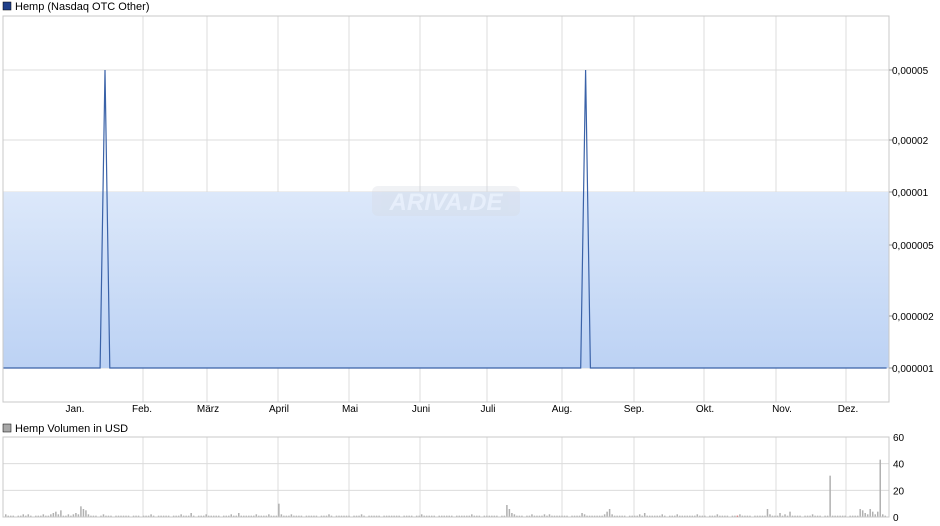 The width and height of the screenshot is (940, 526). I want to click on price-legend-label: Hemp (Nasdaq OTC Other), so click(82, 7).